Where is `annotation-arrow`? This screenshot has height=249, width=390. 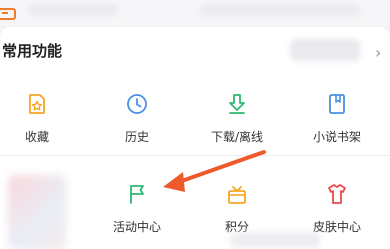 annotation-arrow is located at coordinates (214, 171).